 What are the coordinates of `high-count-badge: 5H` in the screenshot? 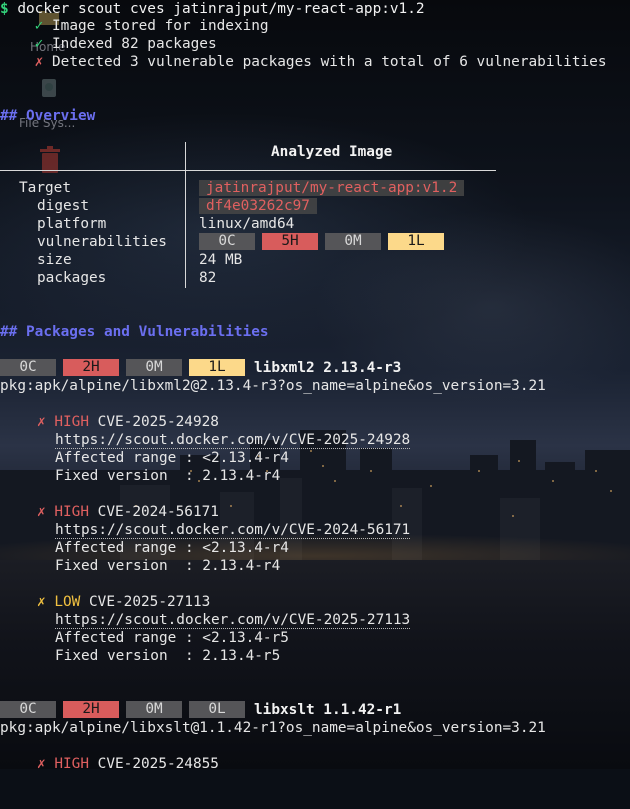 It's located at (290, 241).